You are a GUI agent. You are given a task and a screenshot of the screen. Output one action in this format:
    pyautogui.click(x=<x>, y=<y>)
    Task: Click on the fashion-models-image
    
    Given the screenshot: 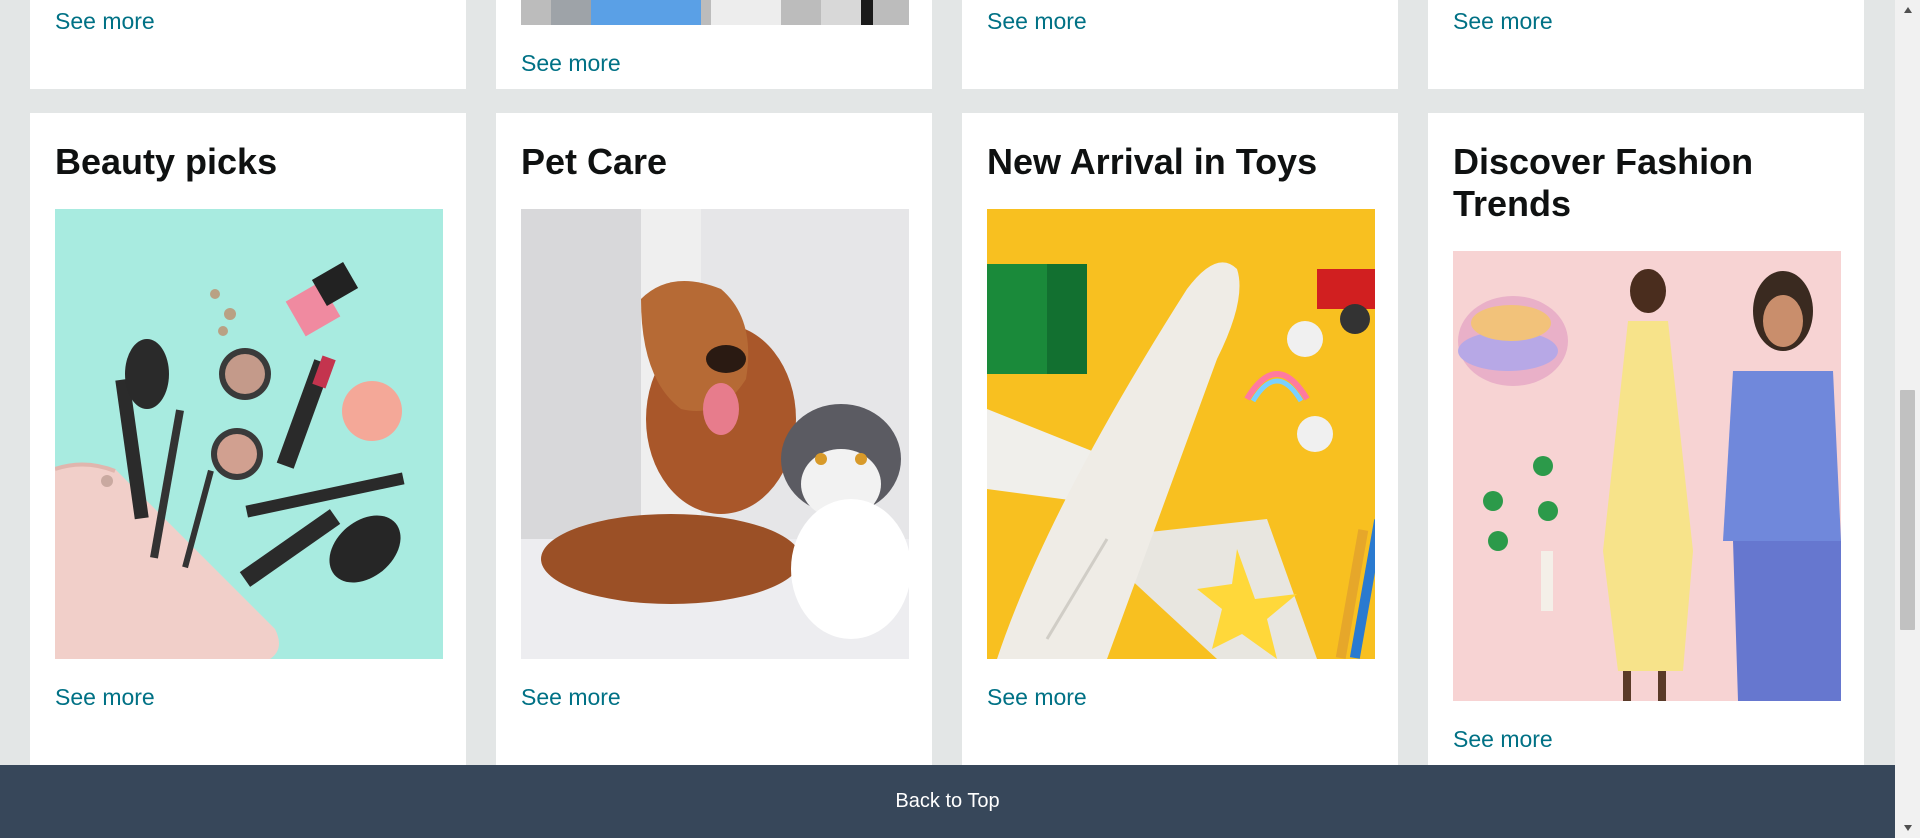 What is the action you would take?
    pyautogui.click(x=1647, y=476)
    